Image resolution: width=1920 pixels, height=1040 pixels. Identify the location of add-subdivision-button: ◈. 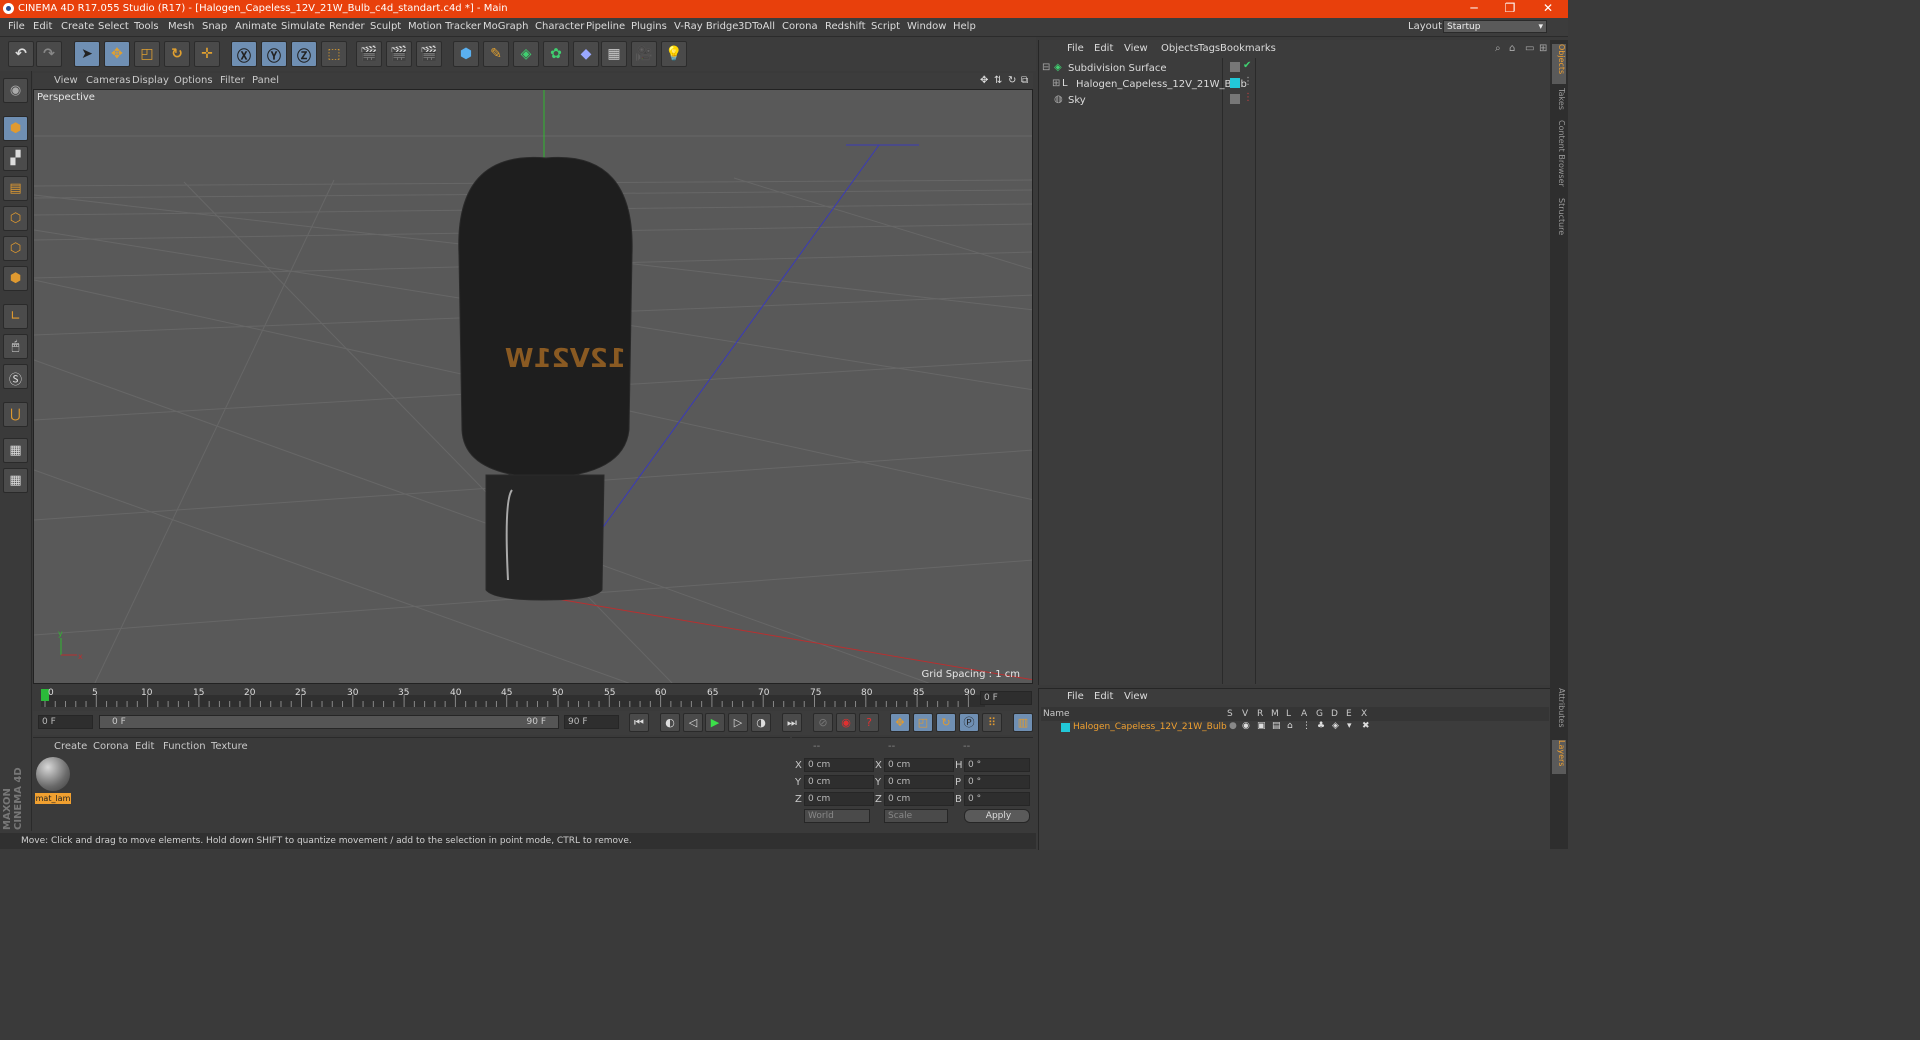
(526, 54).